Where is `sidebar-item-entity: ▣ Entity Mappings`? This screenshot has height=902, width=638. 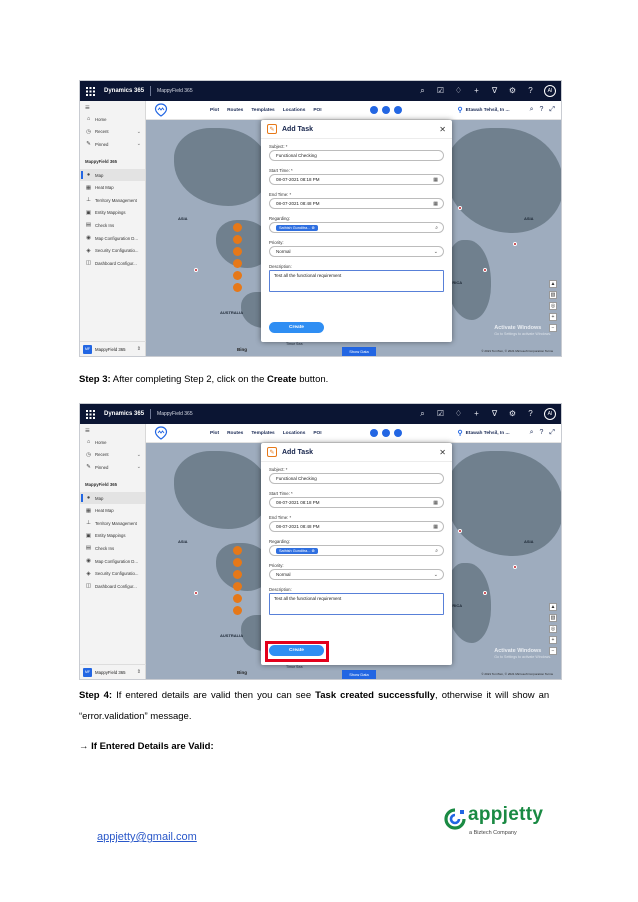 sidebar-item-entity: ▣ Entity Mappings is located at coordinates (112, 213).